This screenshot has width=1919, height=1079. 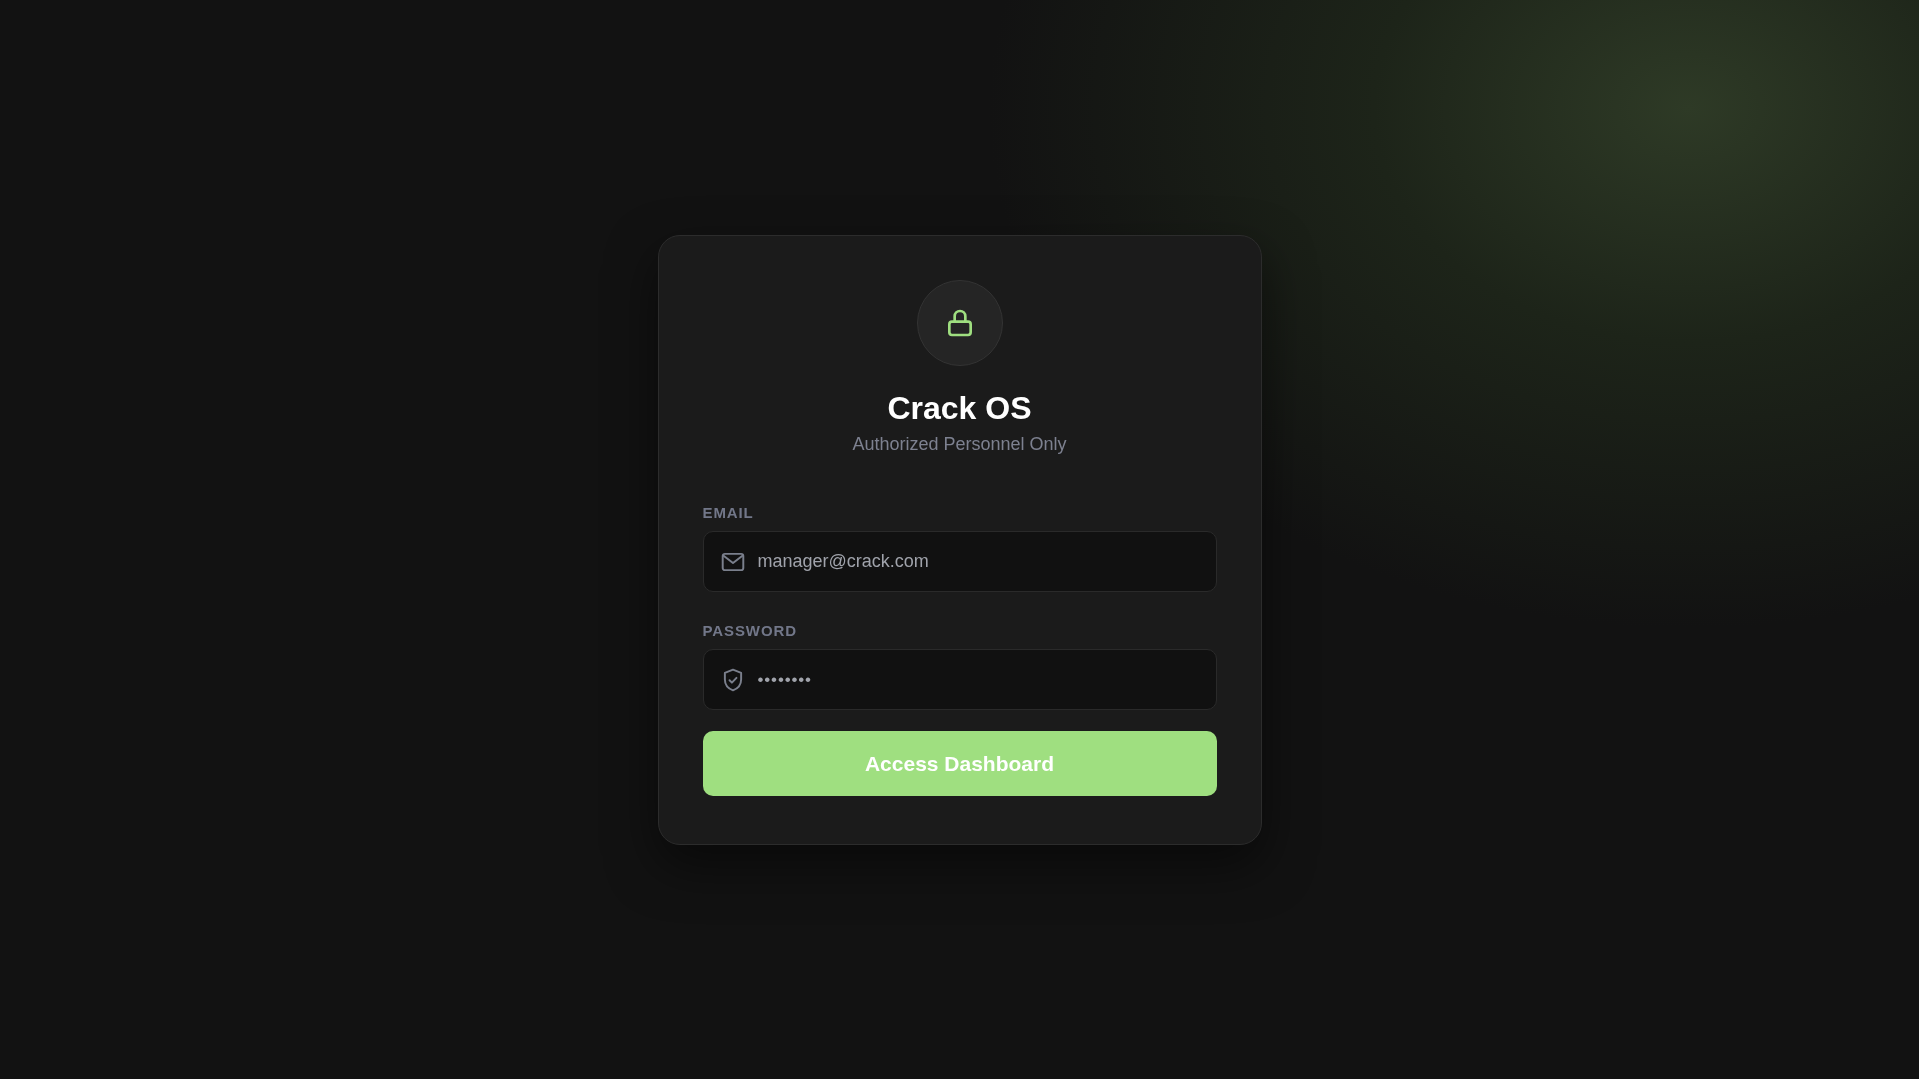 What do you see at coordinates (959, 408) in the screenshot?
I see `app-title: Crack OS` at bounding box center [959, 408].